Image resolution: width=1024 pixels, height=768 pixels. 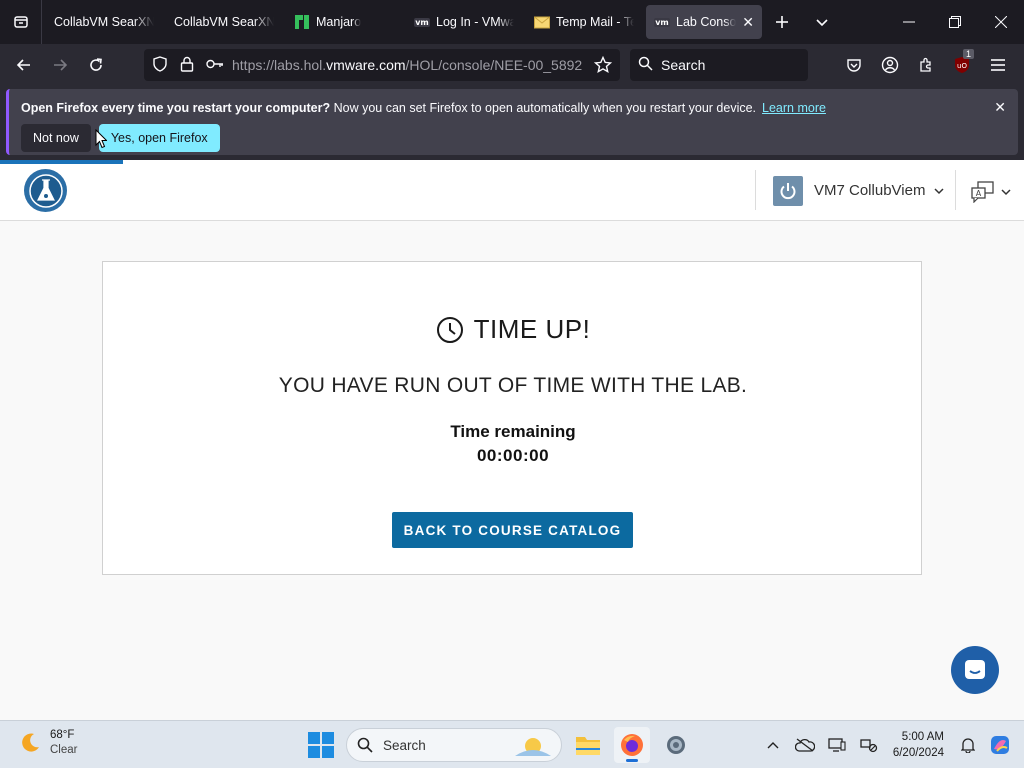 What do you see at coordinates (512, 190) in the screenshot?
I see `lab-header: VM7 CollubViem A` at bounding box center [512, 190].